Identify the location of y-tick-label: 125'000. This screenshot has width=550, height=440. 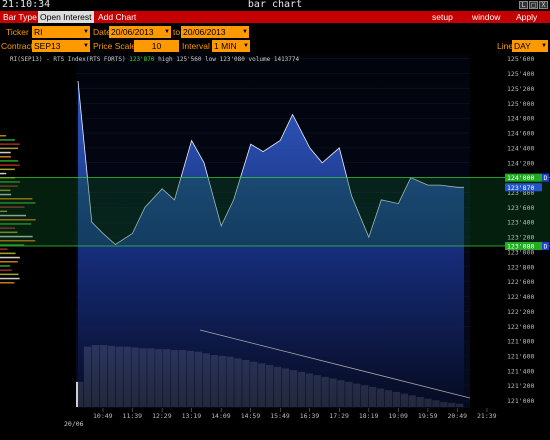
(520, 104).